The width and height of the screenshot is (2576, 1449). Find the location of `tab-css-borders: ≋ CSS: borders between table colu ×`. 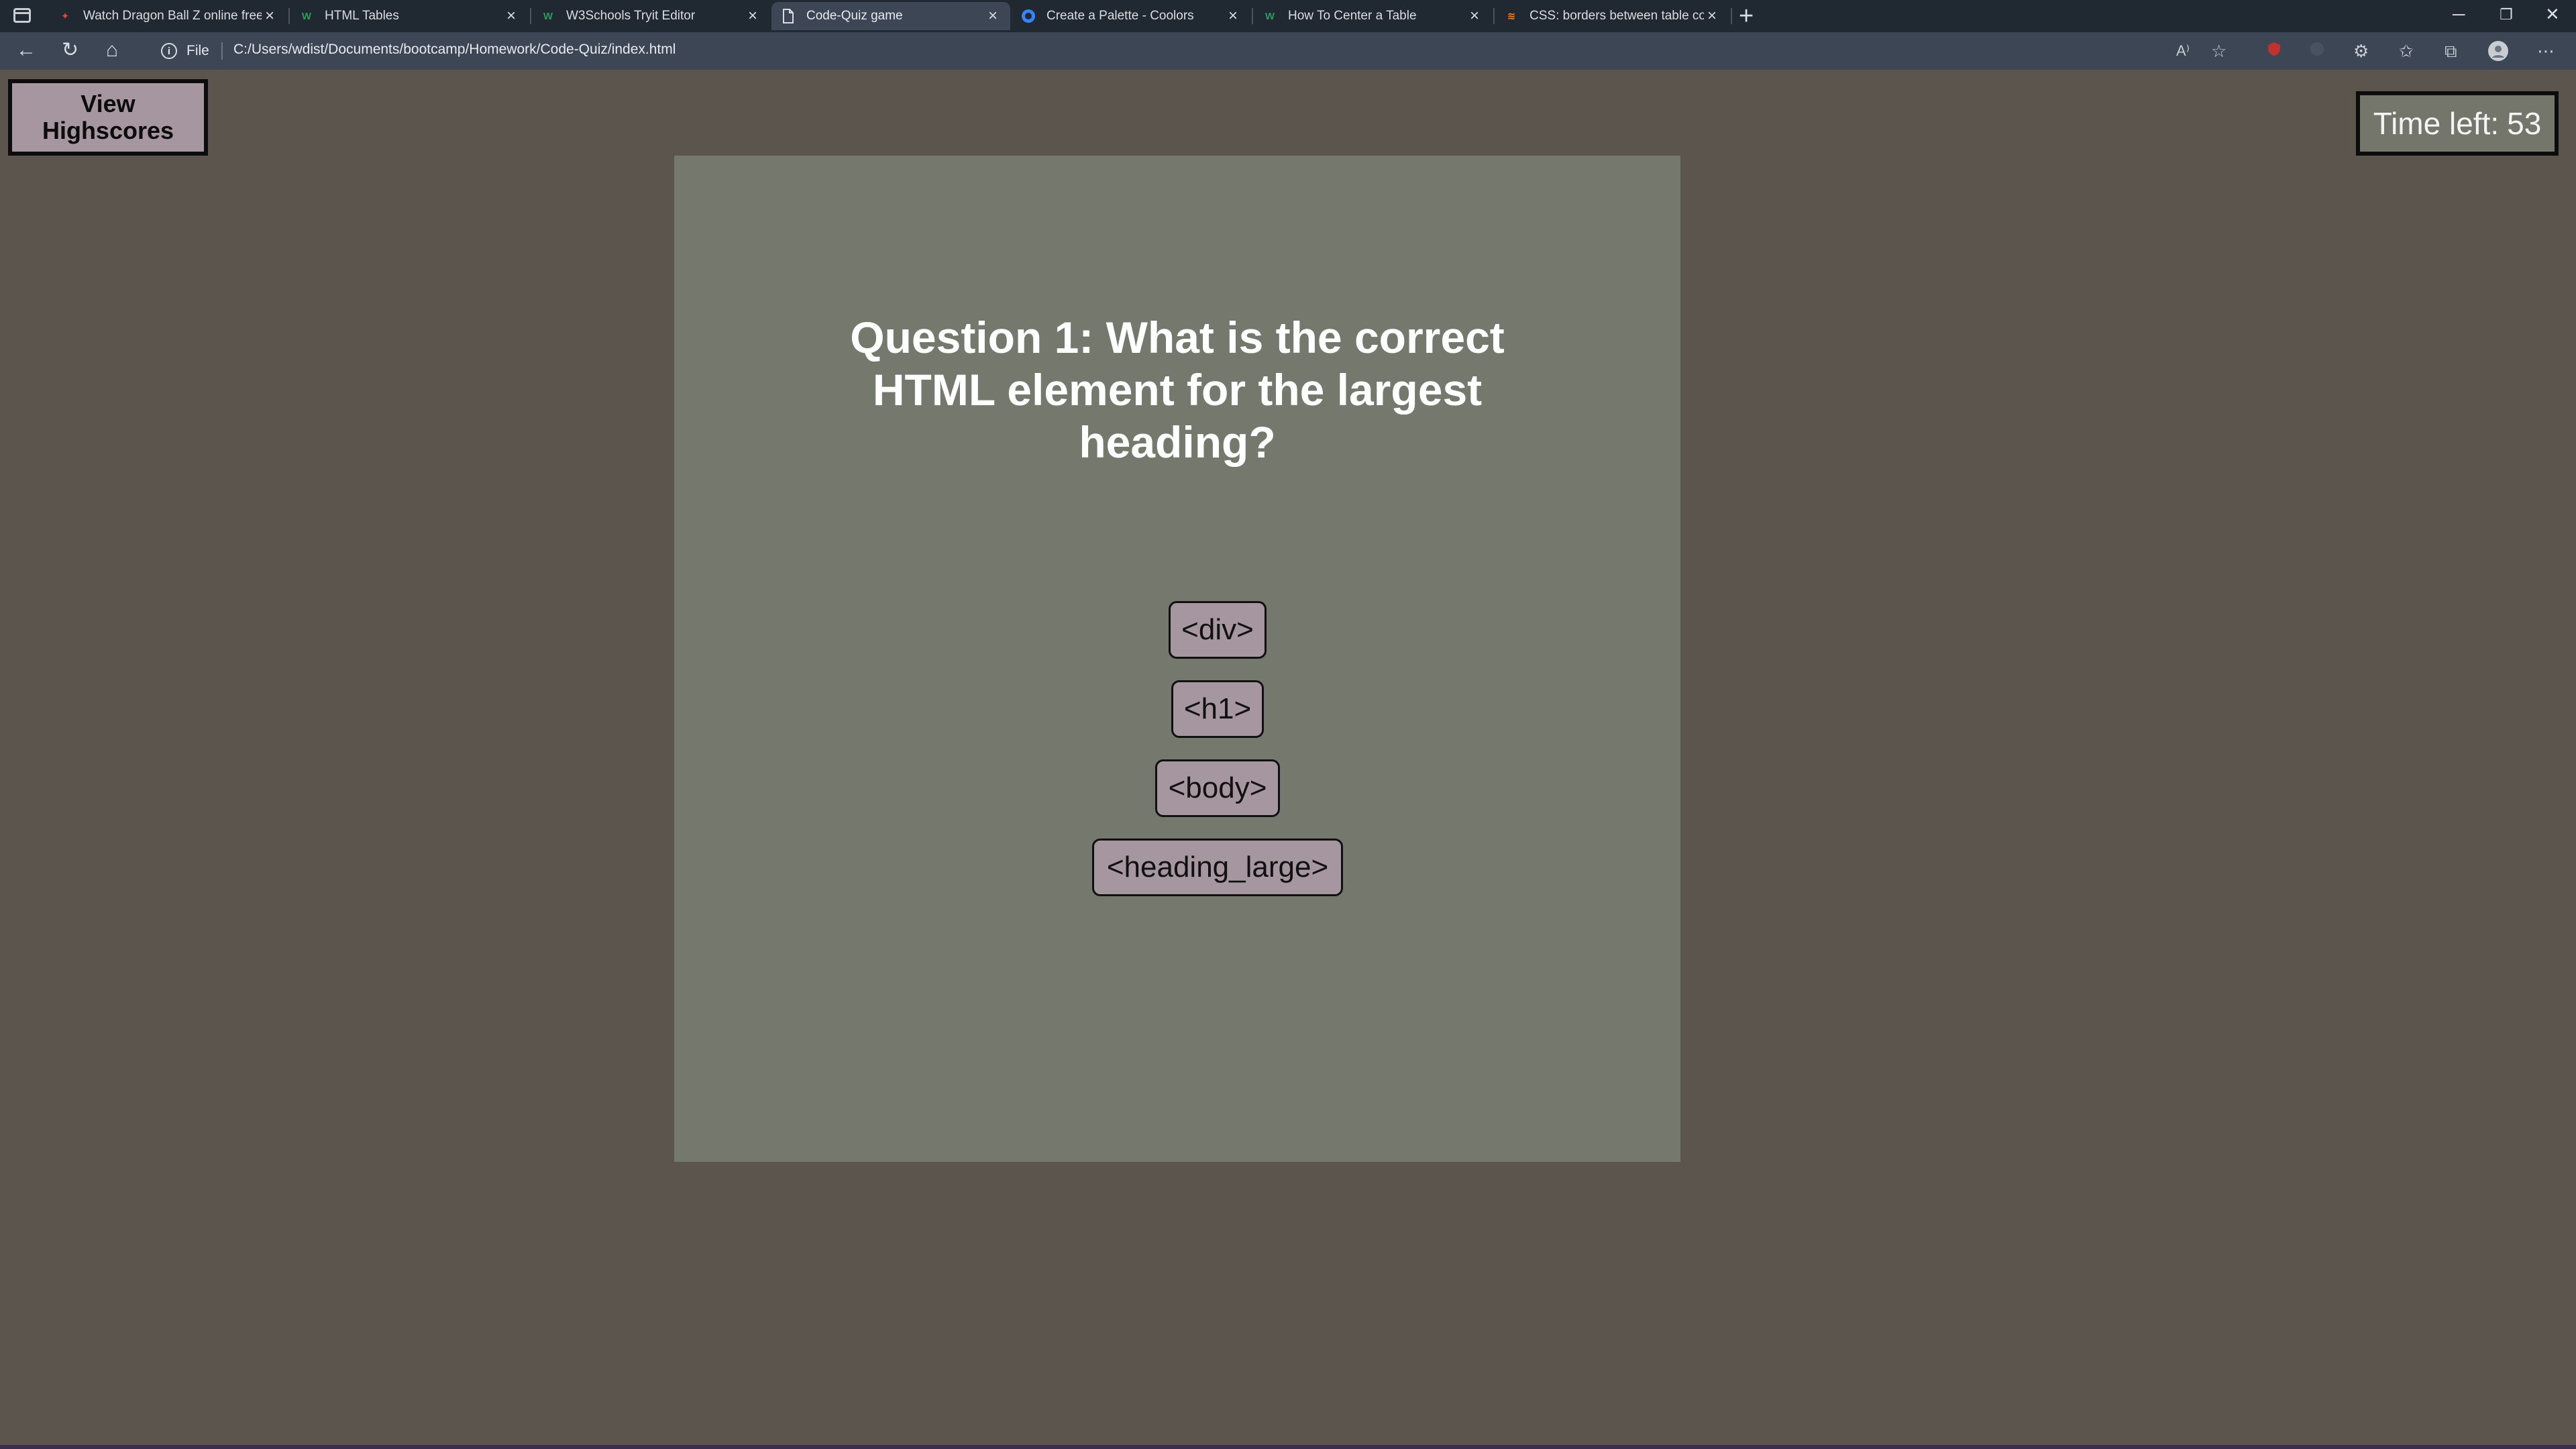

tab-css-borders: ≋ CSS: borders between table colu × is located at coordinates (1612, 16).